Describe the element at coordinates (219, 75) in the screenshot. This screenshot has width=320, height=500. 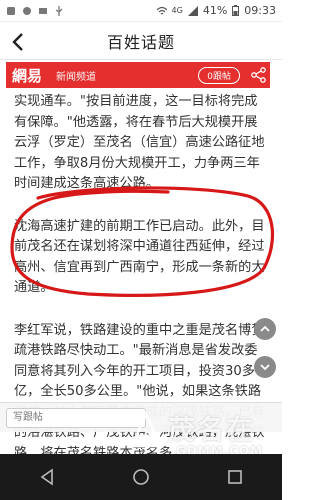
I see `follow-count-button: 0跟帖` at that location.